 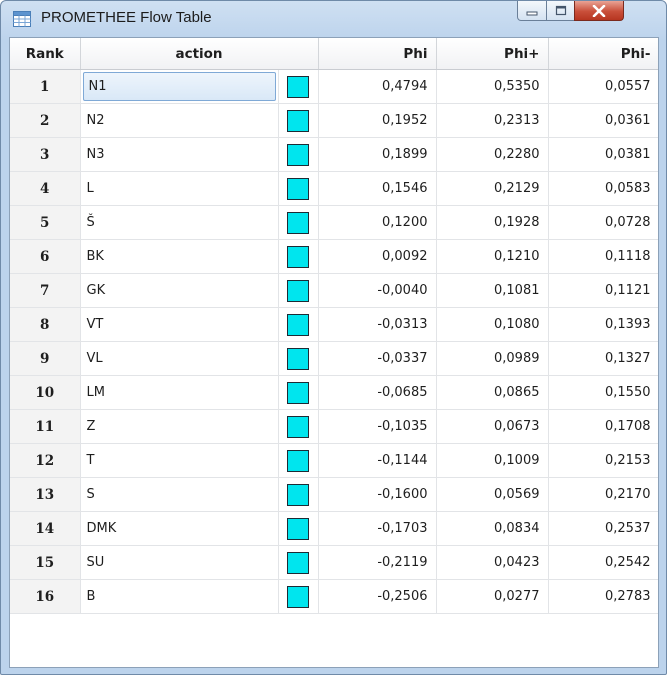 I want to click on table-row: 9 VL -0,0337 0,0989 0,1327, so click(x=334, y=358).